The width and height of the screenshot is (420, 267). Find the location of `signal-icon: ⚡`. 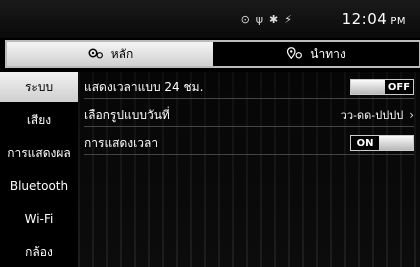

signal-icon: ⚡ is located at coordinates (288, 19).